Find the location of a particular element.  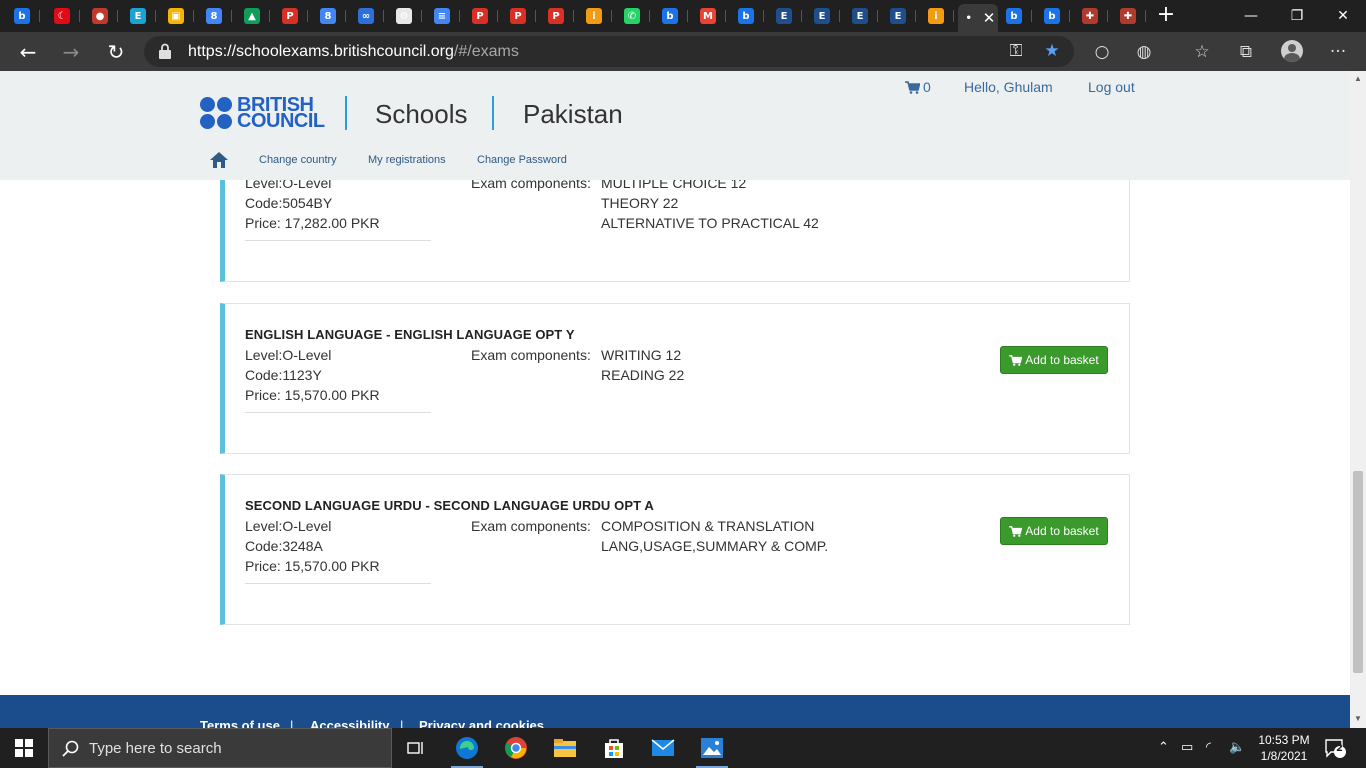

minimize-button: — is located at coordinates (1251, 16).